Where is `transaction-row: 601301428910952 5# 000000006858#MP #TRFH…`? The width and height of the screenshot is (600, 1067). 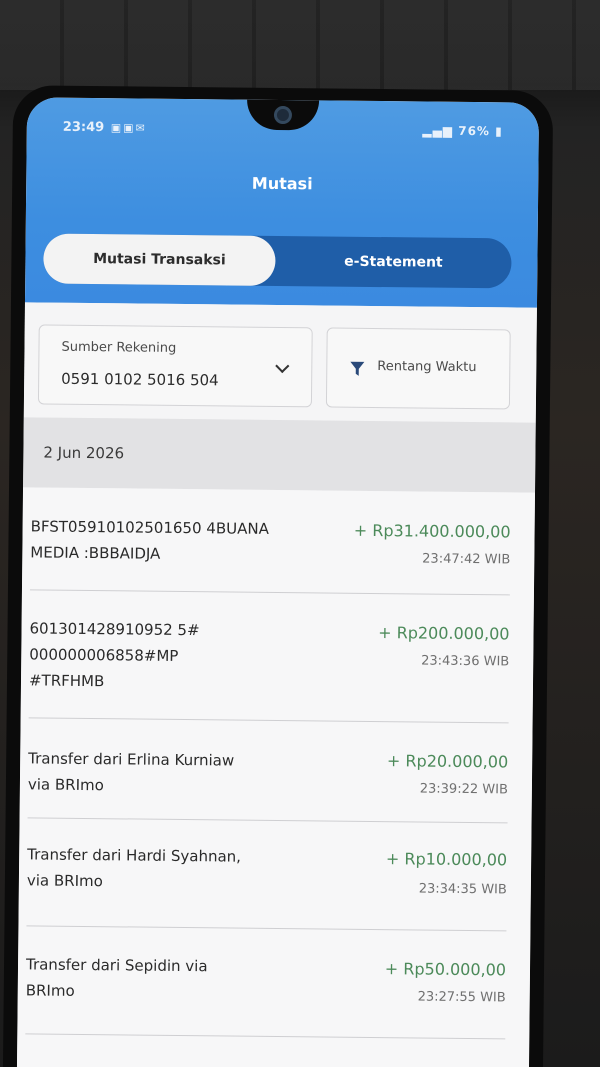
transaction-row: 601301428910952 5# 000000006858#MP #TRFH… is located at coordinates (277, 657).